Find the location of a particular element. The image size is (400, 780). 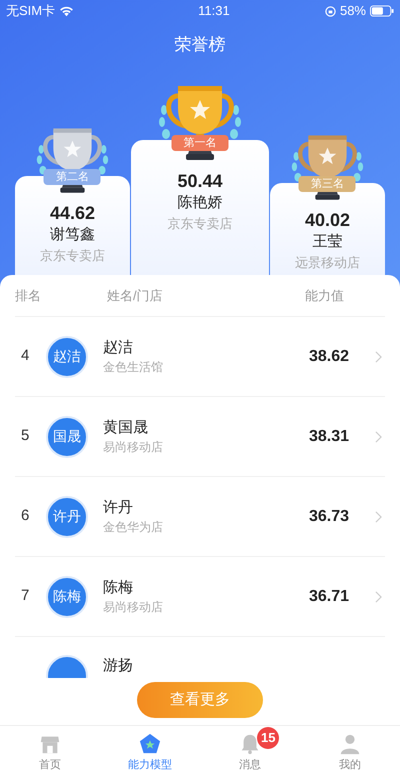

name: 黄国晟 is located at coordinates (126, 428).